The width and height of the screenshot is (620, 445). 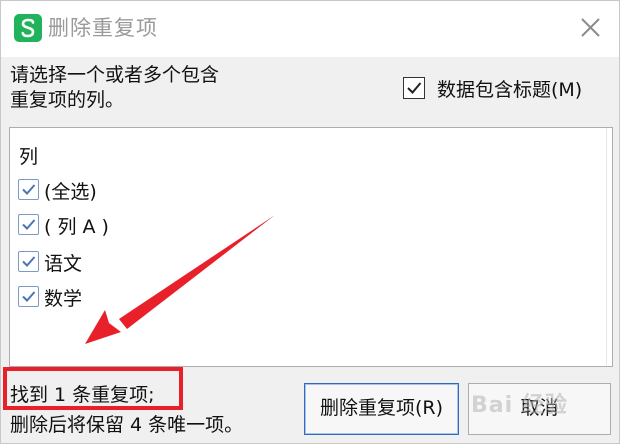 I want to click on spreadsheet-app-icon, so click(x=28, y=28).